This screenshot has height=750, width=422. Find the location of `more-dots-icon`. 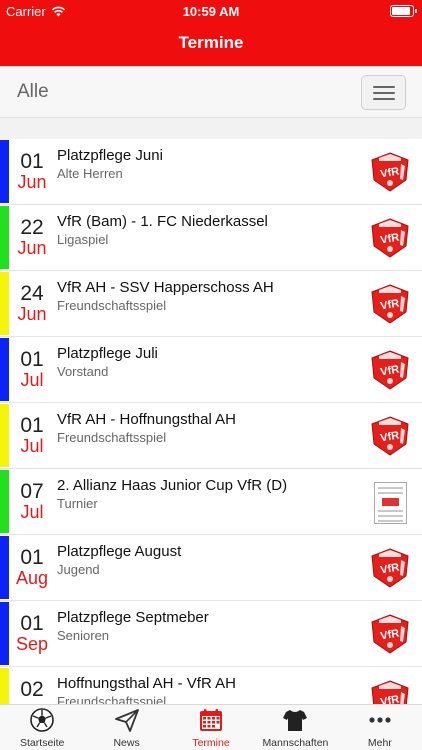

more-dots-icon is located at coordinates (380, 720).